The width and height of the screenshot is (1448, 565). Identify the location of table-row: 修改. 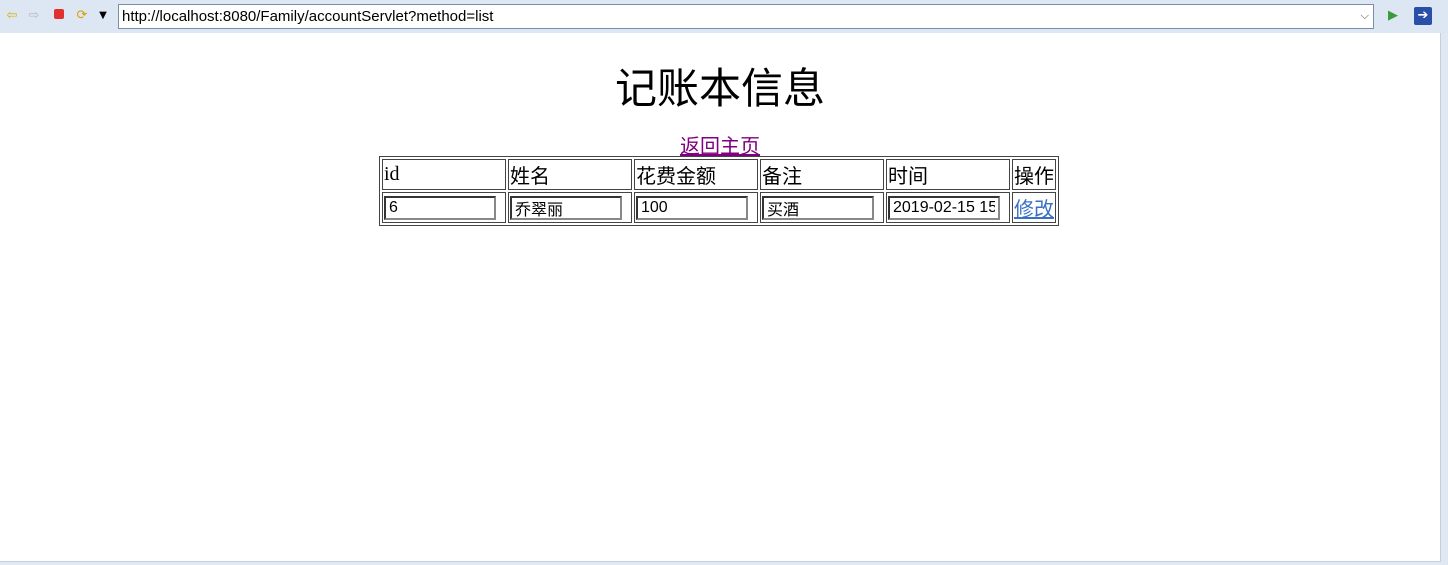
(719, 207).